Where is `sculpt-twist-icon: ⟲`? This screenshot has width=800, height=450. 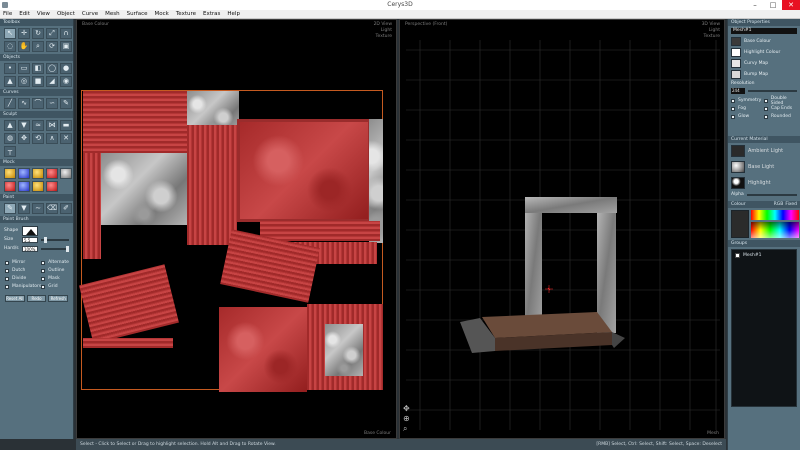 sculpt-twist-icon: ⟲ is located at coordinates (38, 138).